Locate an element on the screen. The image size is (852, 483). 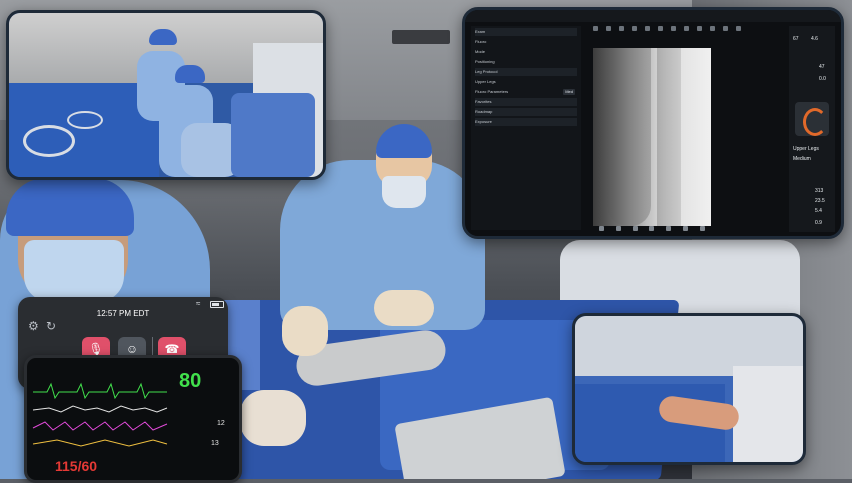
procedure-label: Upper Legs is located at coordinates (806, 149).